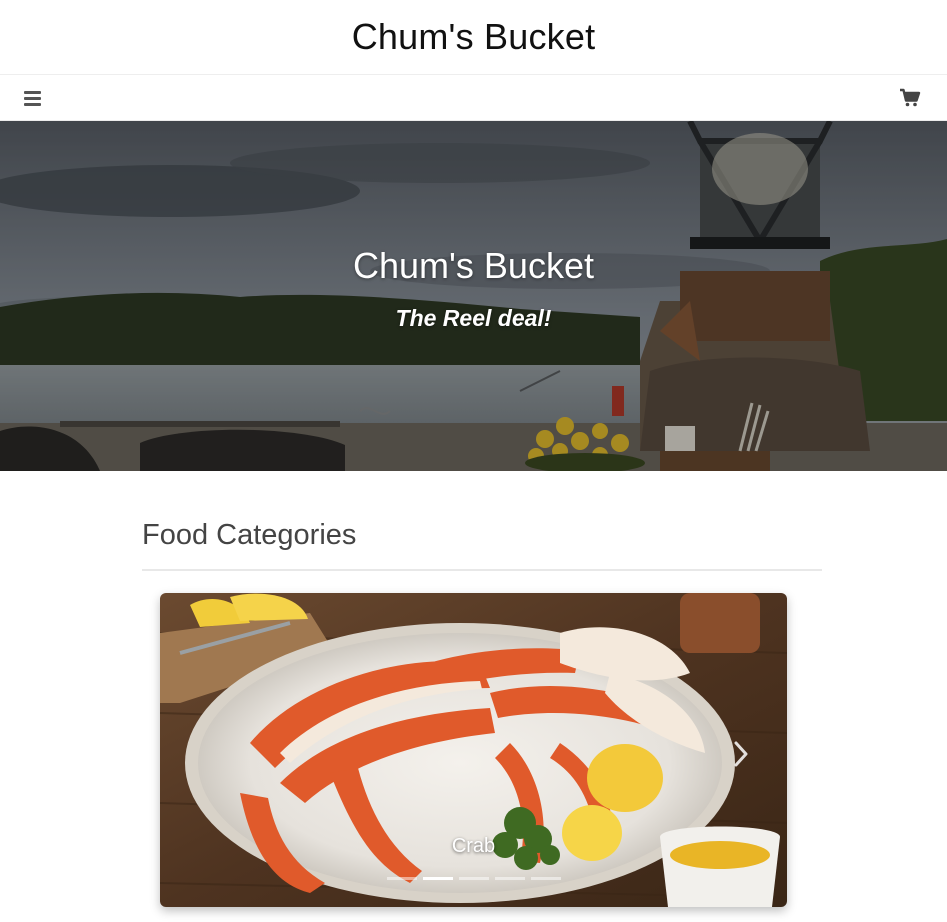  I want to click on carousel-indicators, so click(473, 878).